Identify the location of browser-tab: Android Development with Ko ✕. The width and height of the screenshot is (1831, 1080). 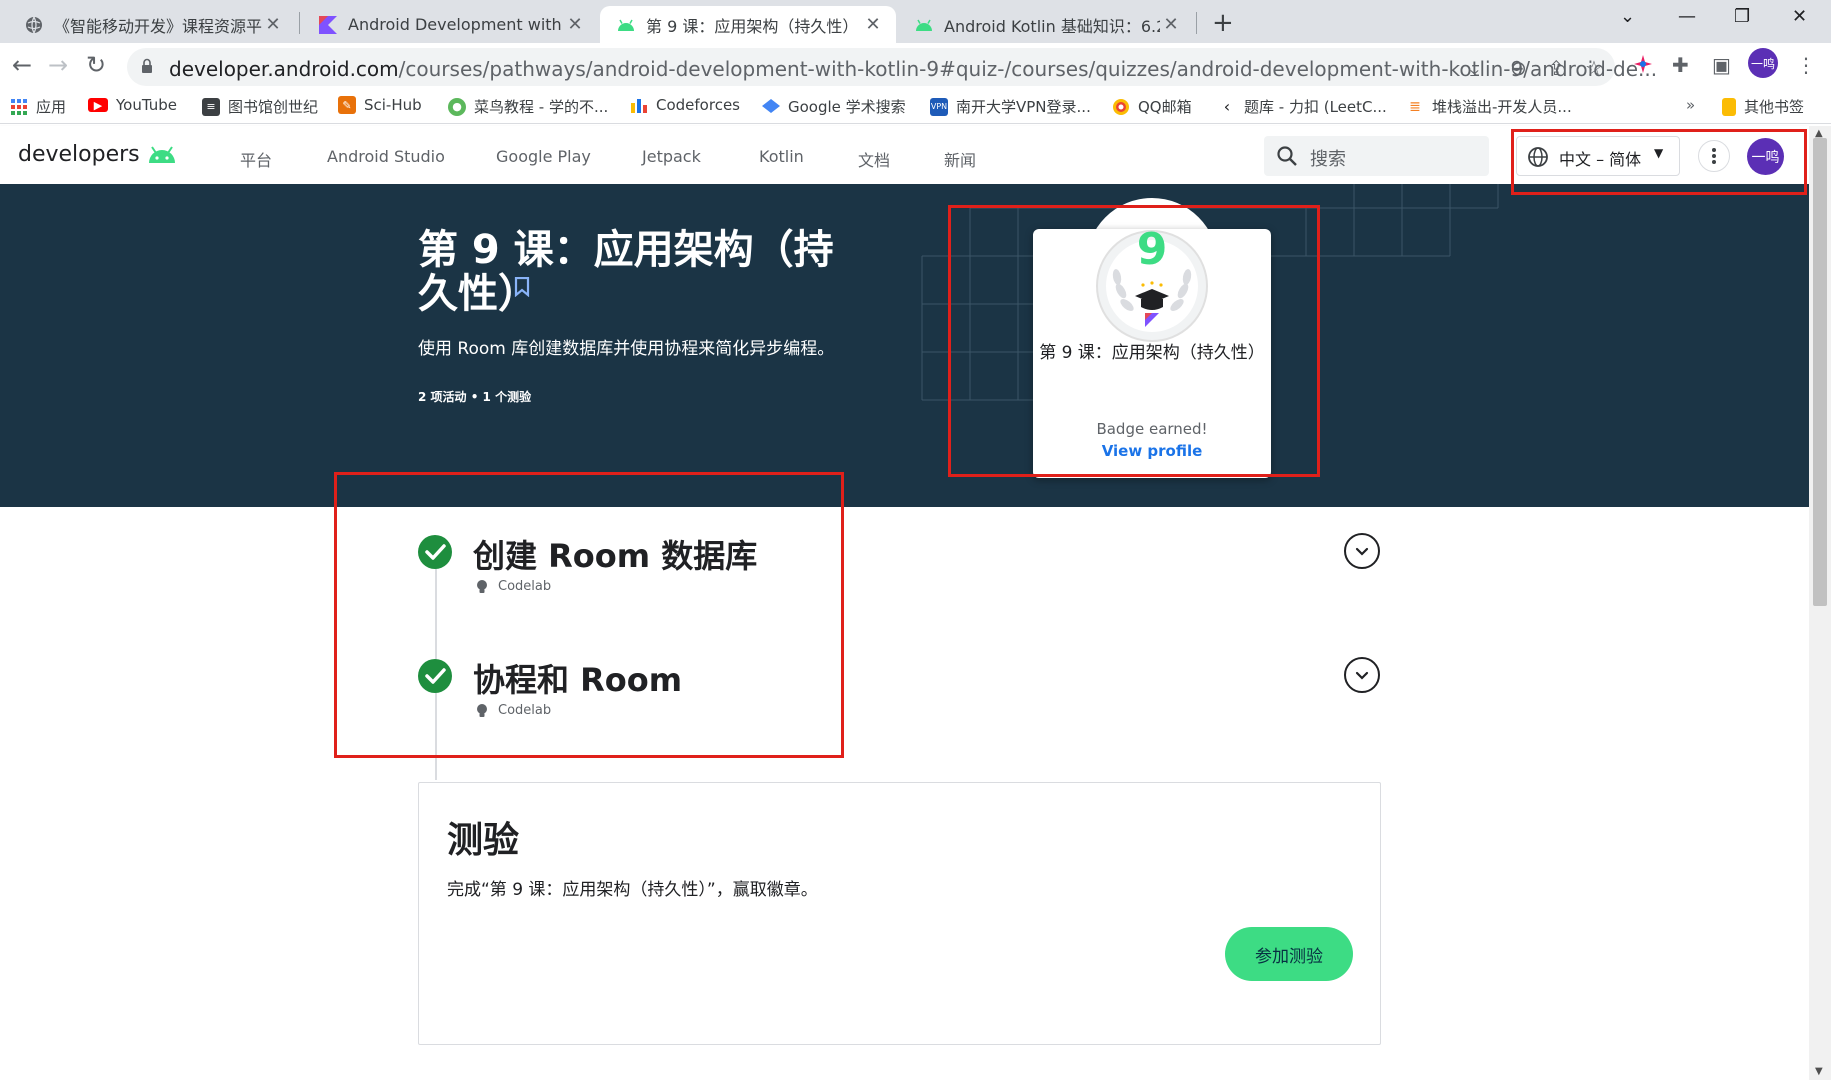
(450, 24).